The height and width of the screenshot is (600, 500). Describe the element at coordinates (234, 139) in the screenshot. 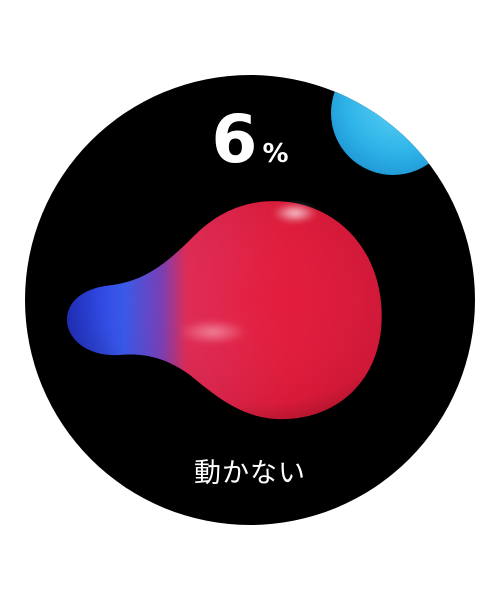

I see `percent-value: 6` at that location.